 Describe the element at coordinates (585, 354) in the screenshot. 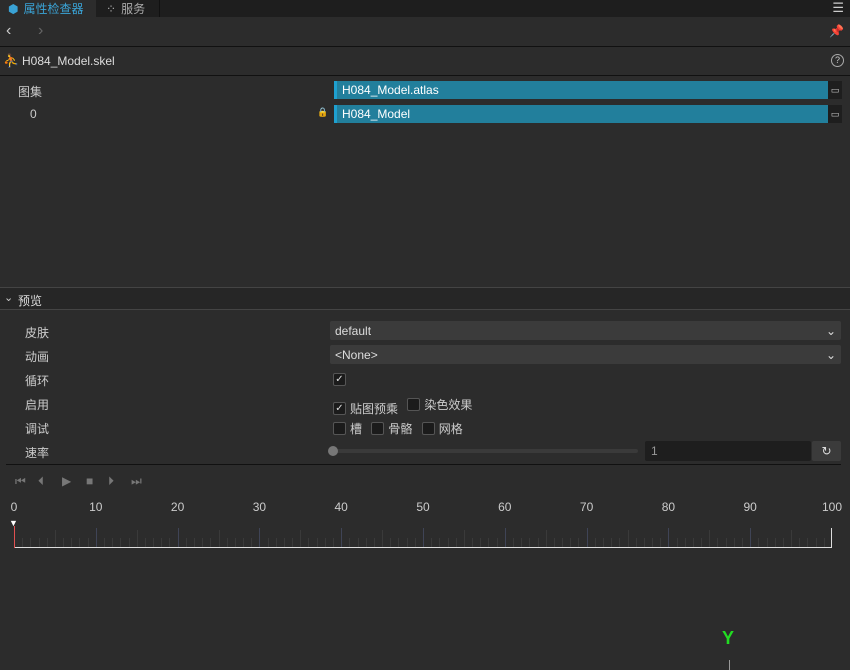

I see `animation-select: <None> ⌄` at that location.